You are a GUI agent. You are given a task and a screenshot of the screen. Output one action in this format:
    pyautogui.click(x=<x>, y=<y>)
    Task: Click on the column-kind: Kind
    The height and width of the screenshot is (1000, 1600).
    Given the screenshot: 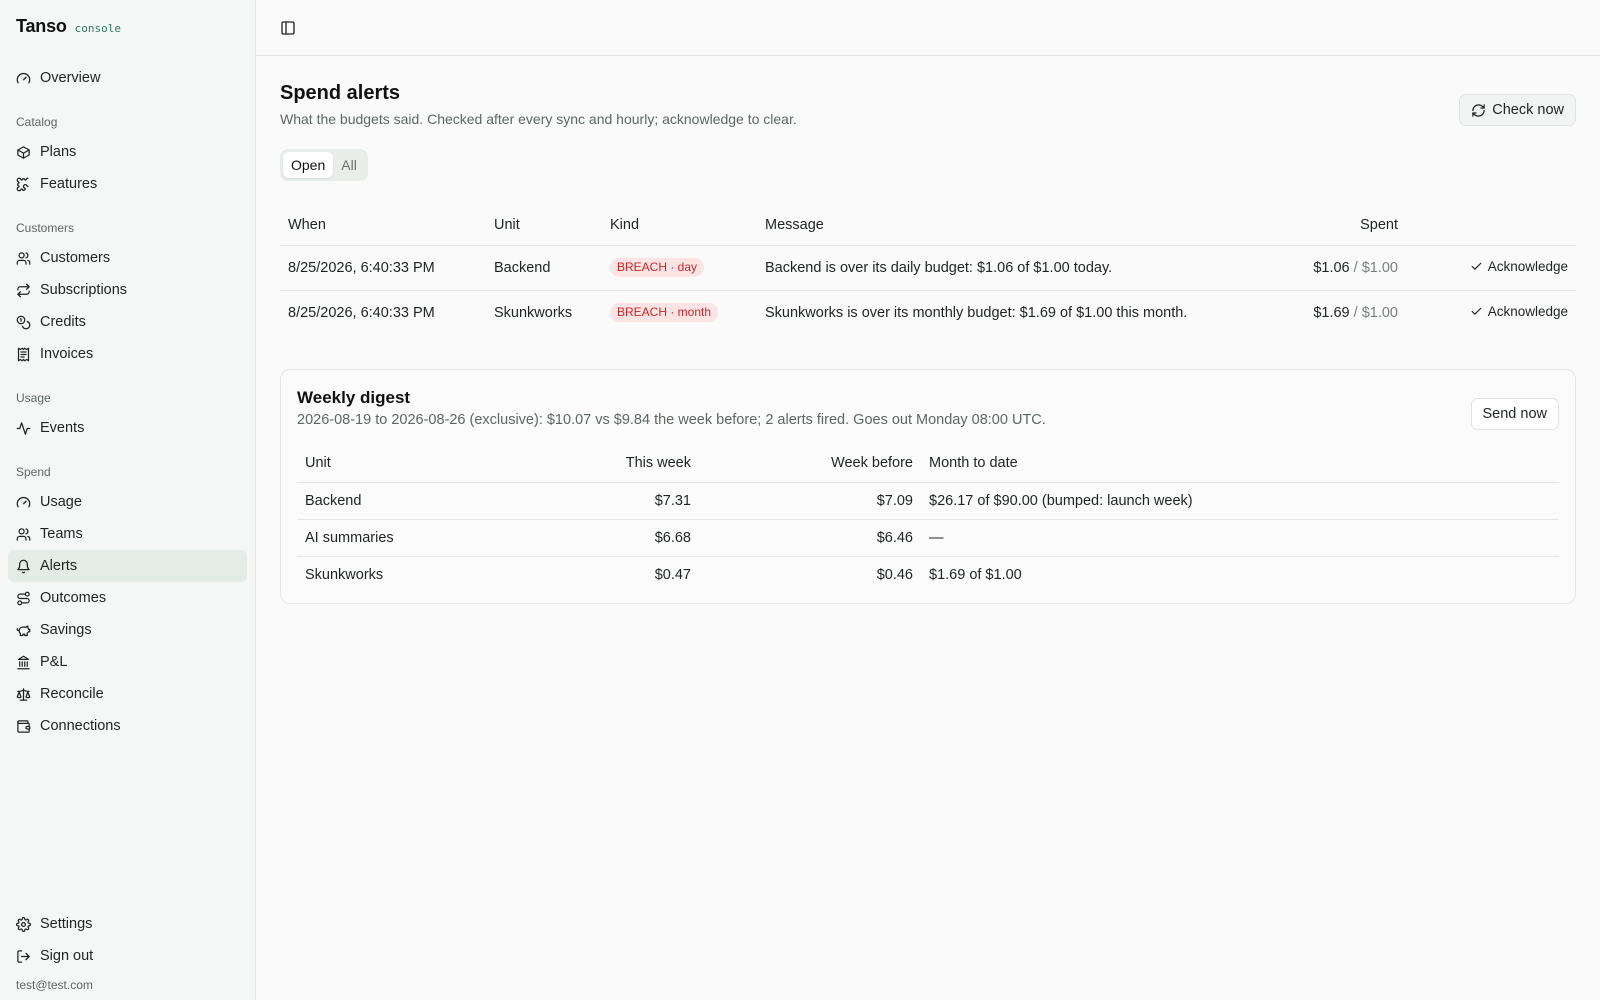 What is the action you would take?
    pyautogui.click(x=679, y=225)
    